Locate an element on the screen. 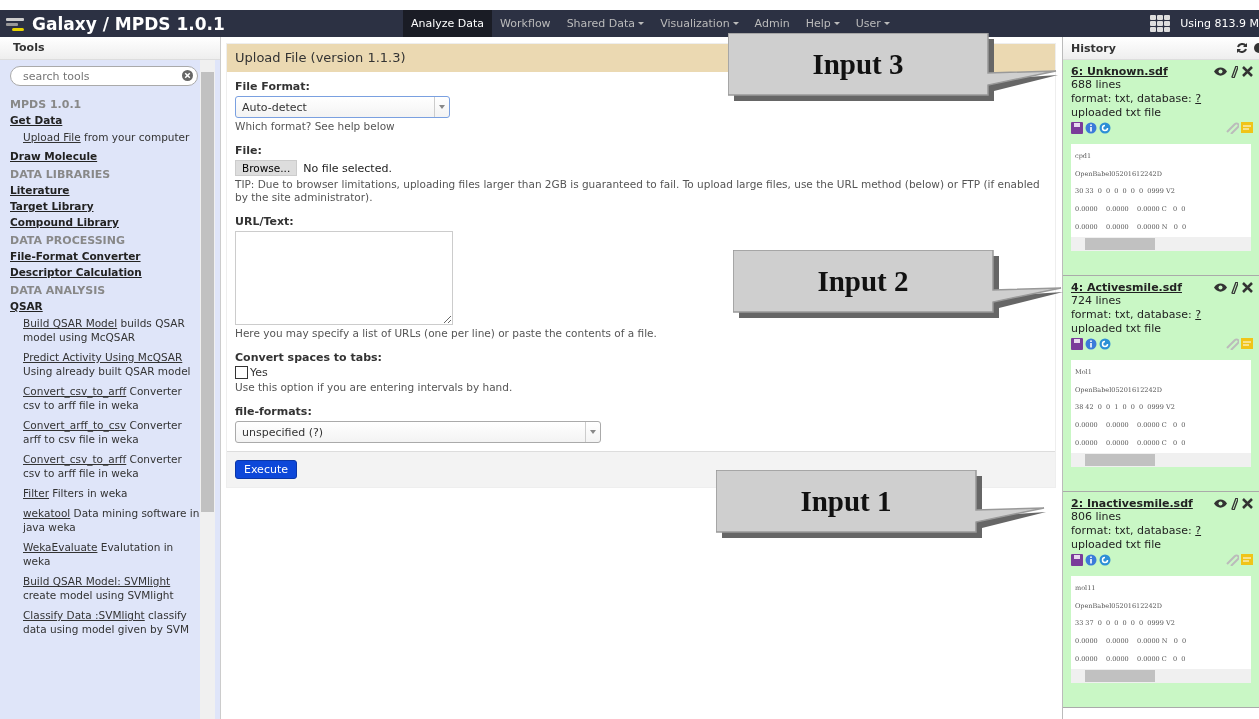  help-text: Which format? See help below is located at coordinates (315, 126).